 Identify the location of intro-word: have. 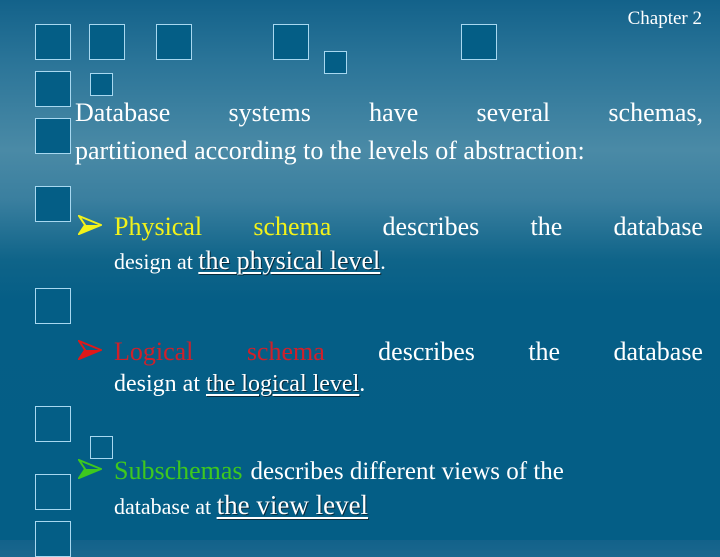
(394, 112).